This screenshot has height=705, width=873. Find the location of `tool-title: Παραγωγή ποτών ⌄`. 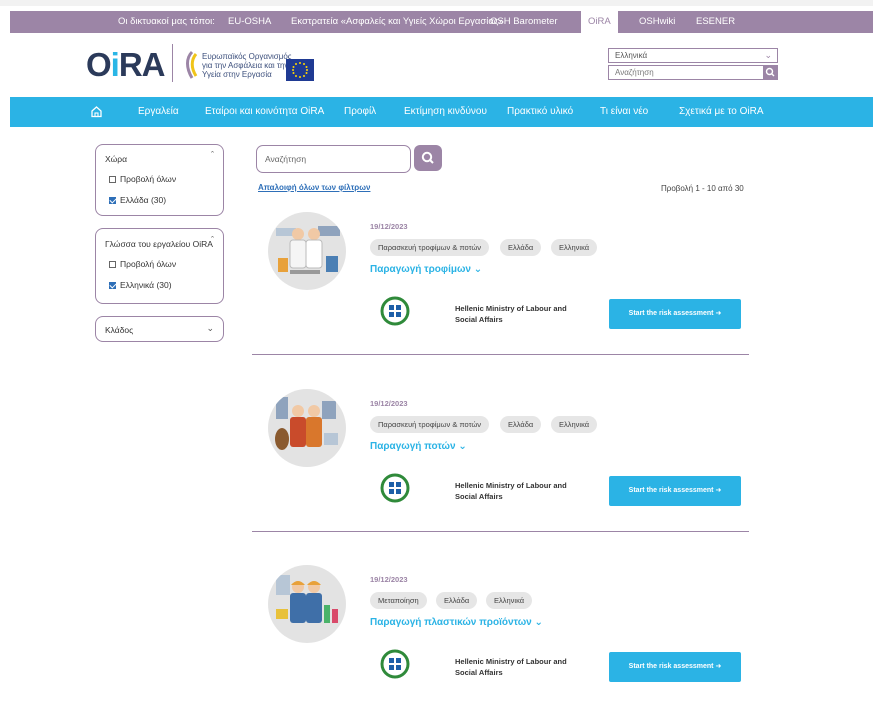

tool-title: Παραγωγή ποτών ⌄ is located at coordinates (418, 446).